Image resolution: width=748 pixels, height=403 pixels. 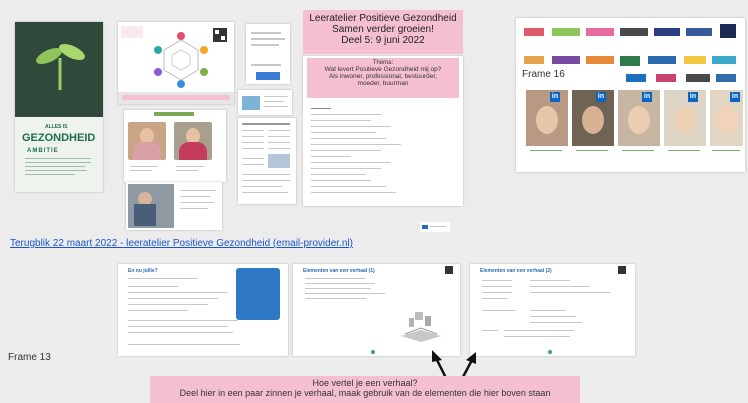 I want to click on title-line-3: Deel 5: 9 juni 2022, so click(x=383, y=40).